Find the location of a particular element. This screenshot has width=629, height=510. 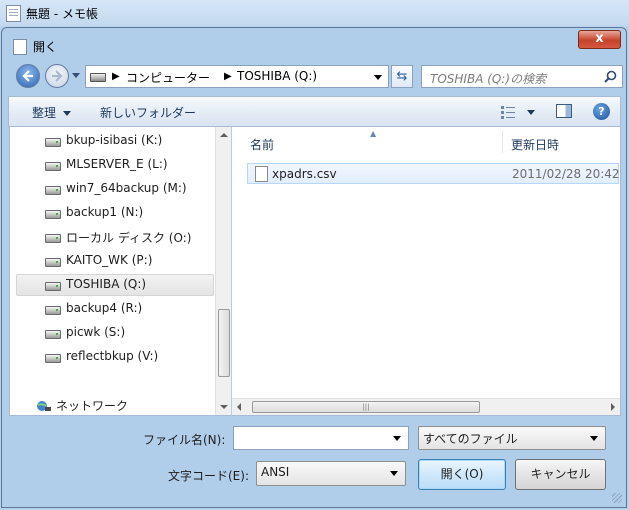

nav-item-drive-m: win7_64backup (M:) is located at coordinates (112, 189).